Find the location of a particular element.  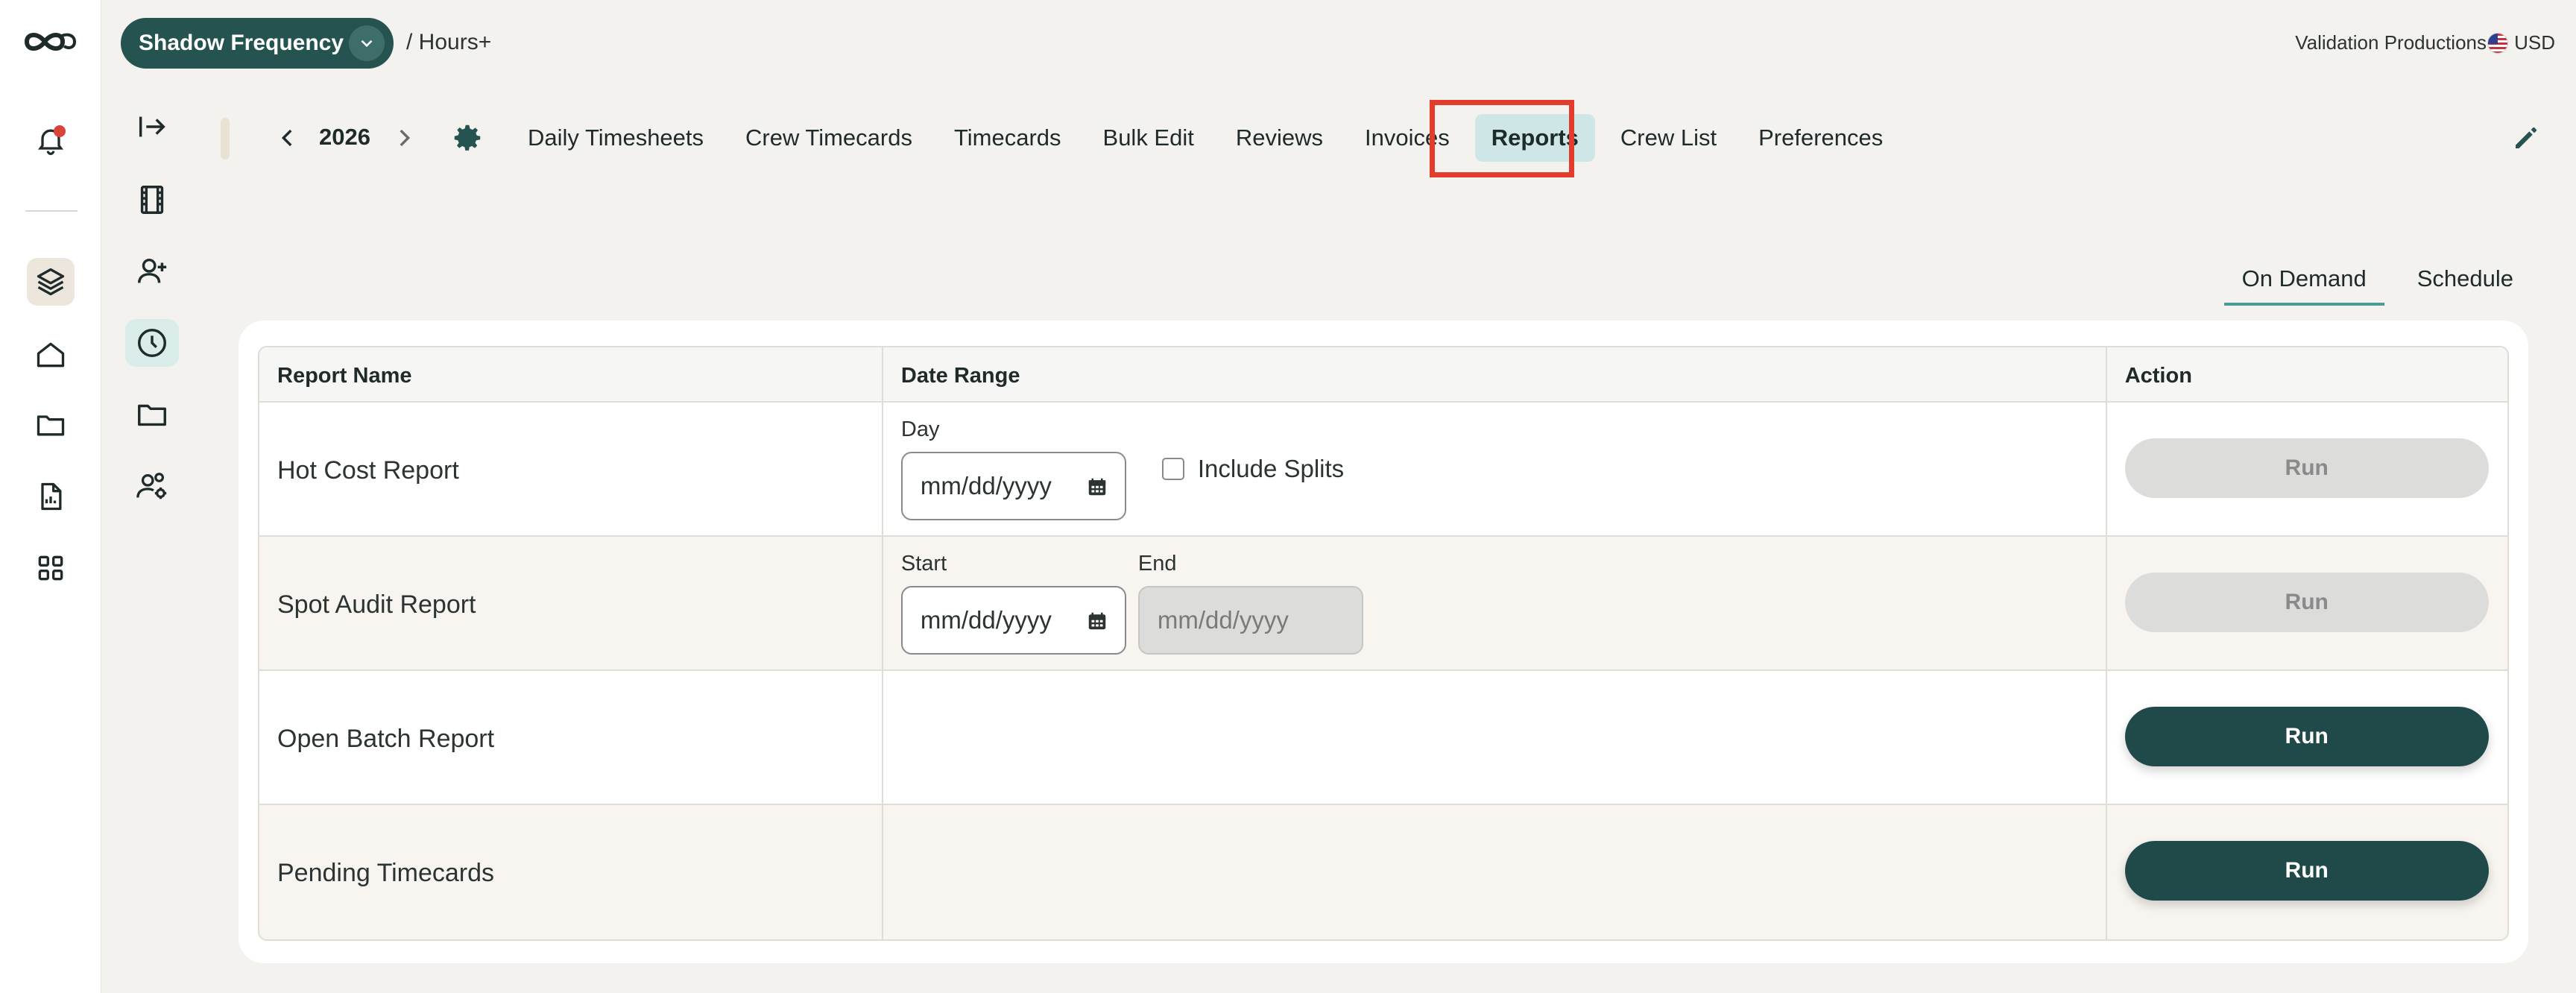

breadcrumb: / Hours+ is located at coordinates (449, 42).